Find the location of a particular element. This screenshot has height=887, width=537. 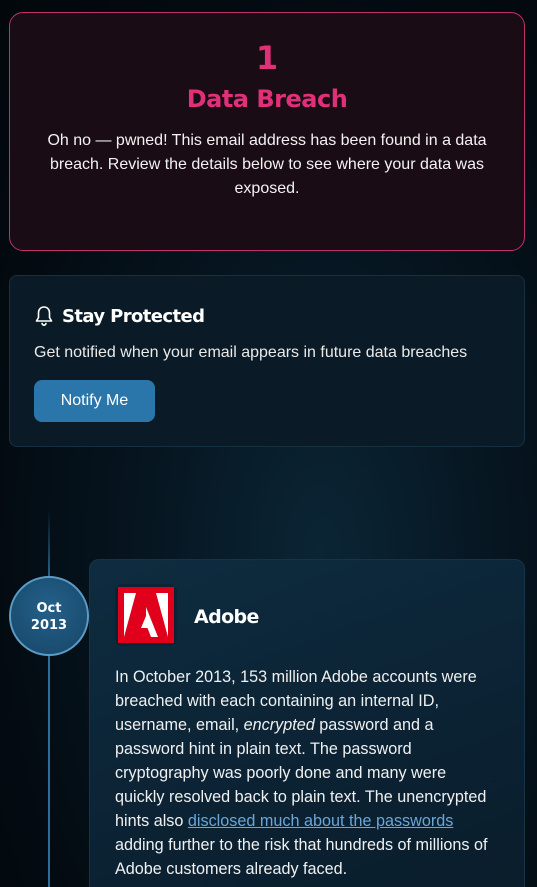

notify-me-button: Notify Me is located at coordinates (94, 401).